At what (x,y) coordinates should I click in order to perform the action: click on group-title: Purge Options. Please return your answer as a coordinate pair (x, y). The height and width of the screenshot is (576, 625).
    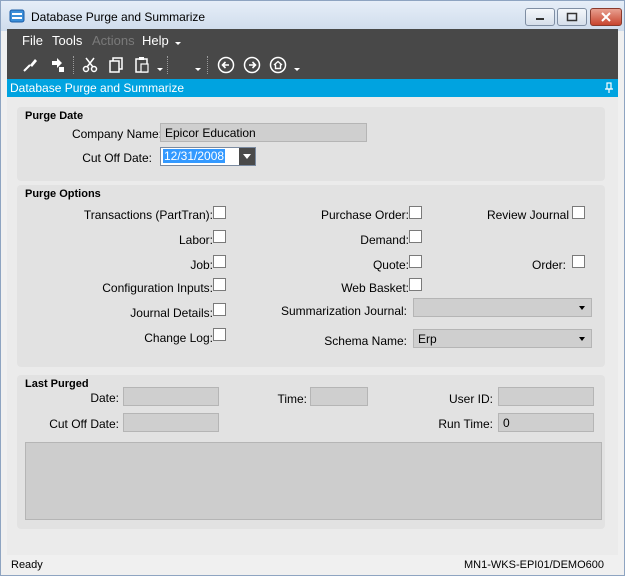
    Looking at the image, I should click on (63, 194).